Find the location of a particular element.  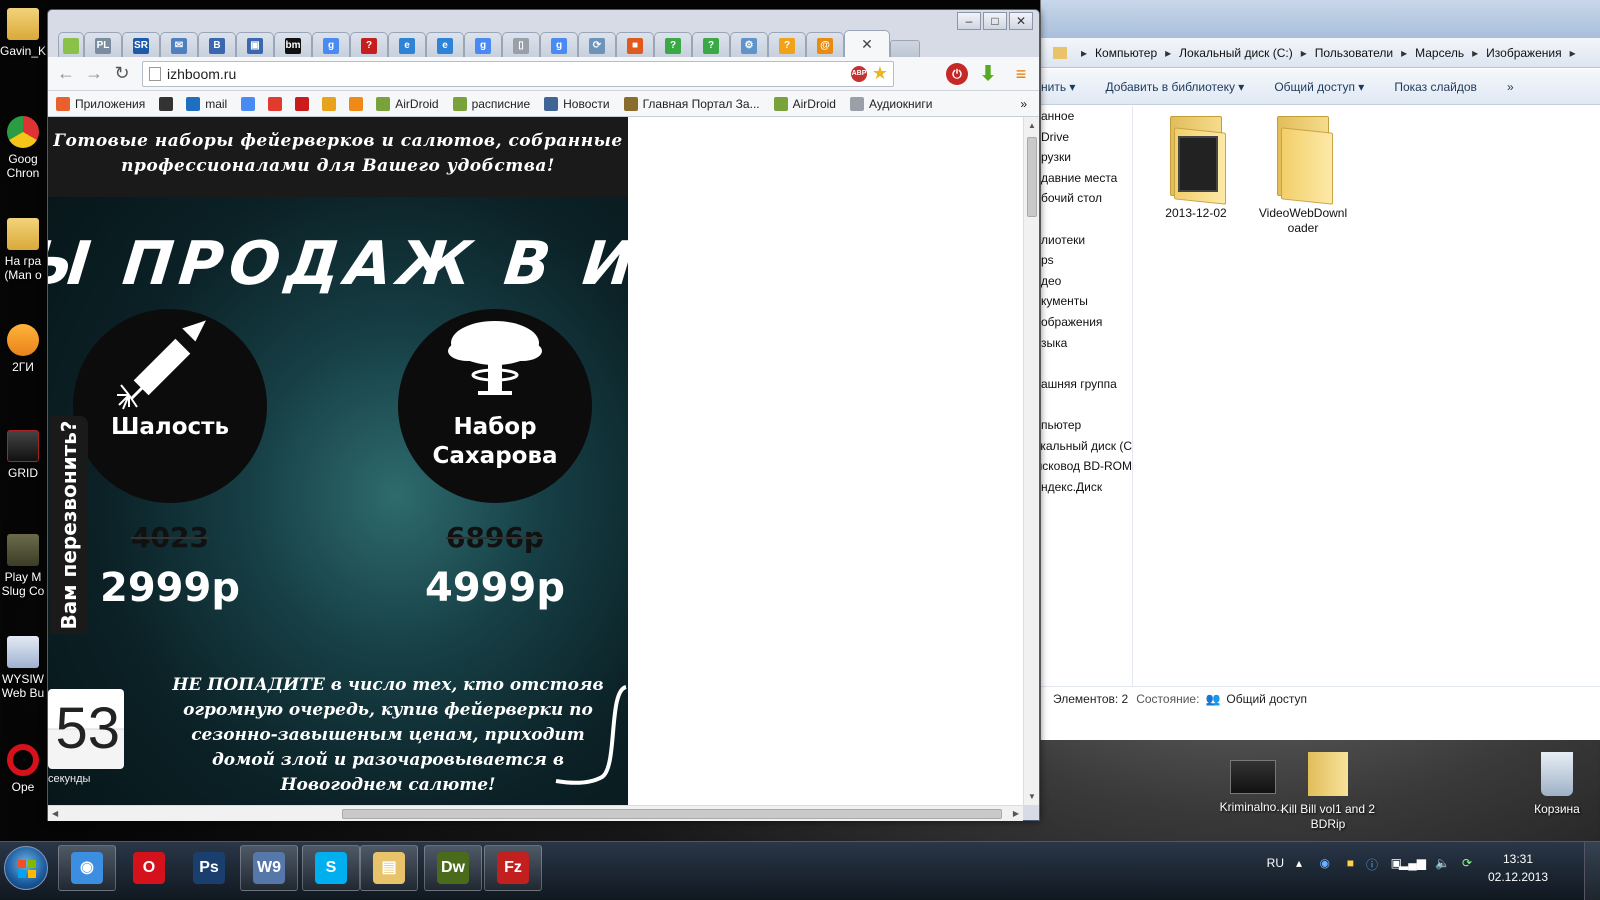

scroll-up-arrow: ▲ is located at coordinates (1032, 125).